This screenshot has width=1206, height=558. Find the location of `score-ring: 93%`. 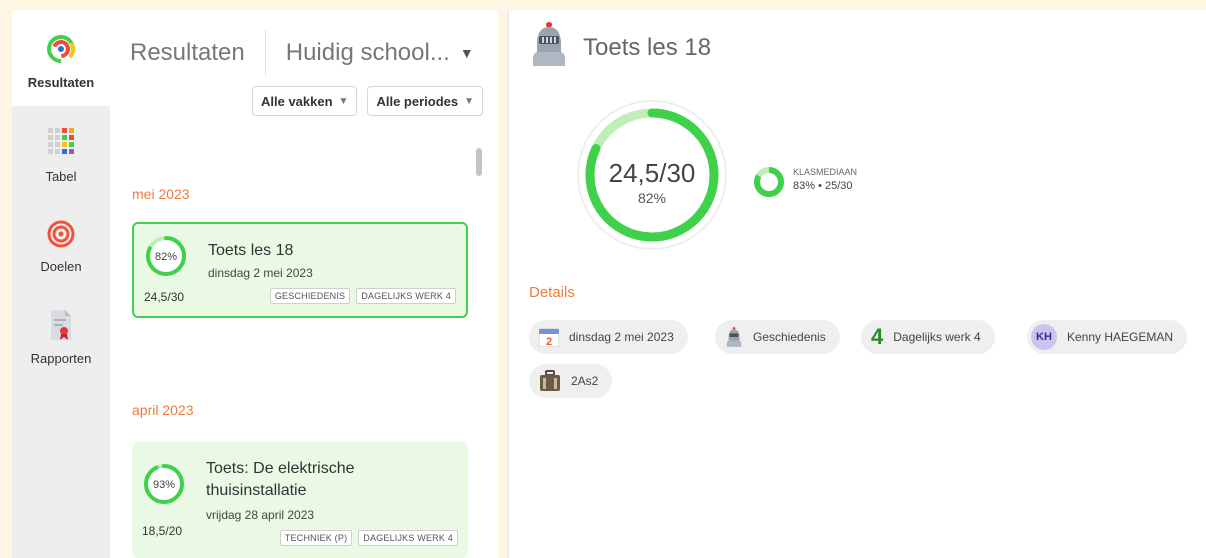

score-ring: 93% is located at coordinates (164, 486).